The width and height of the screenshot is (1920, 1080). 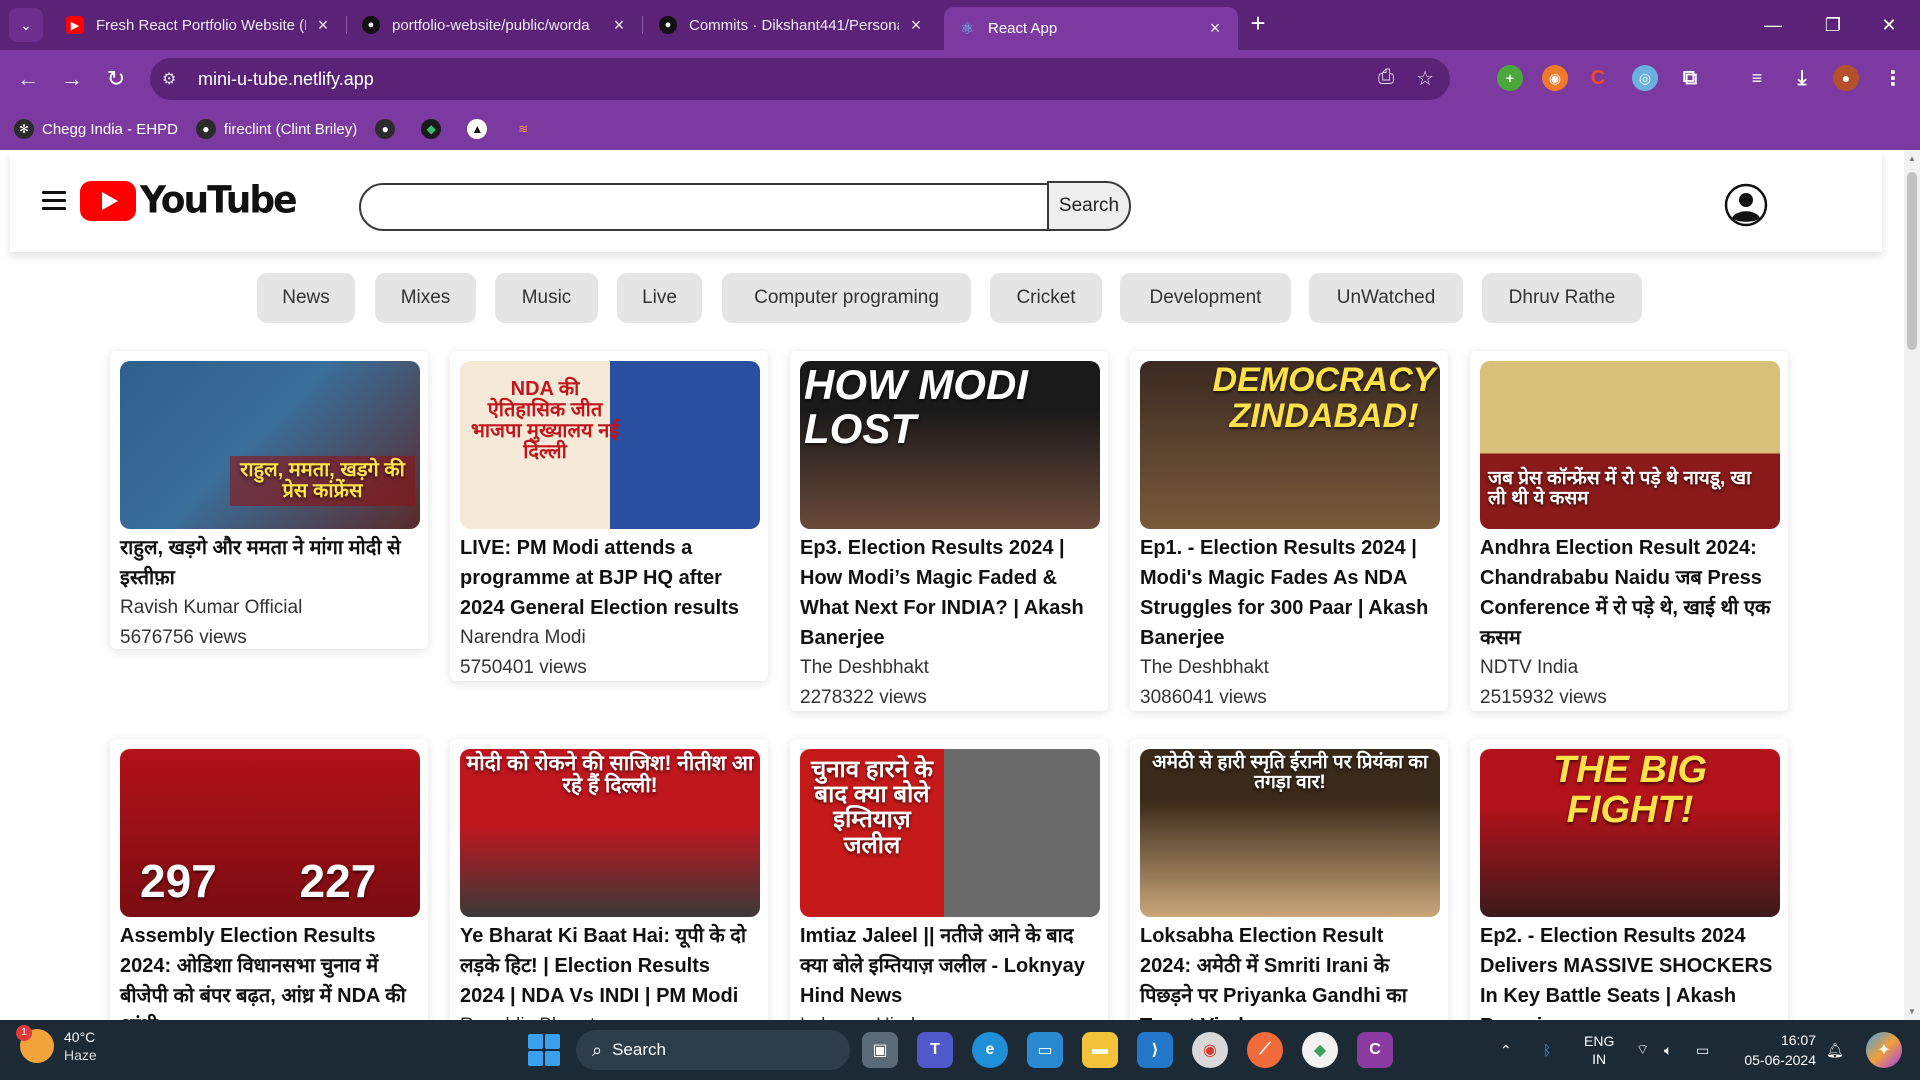 What do you see at coordinates (1375, 1050) in the screenshot?
I see `pdf-app-icon: C` at bounding box center [1375, 1050].